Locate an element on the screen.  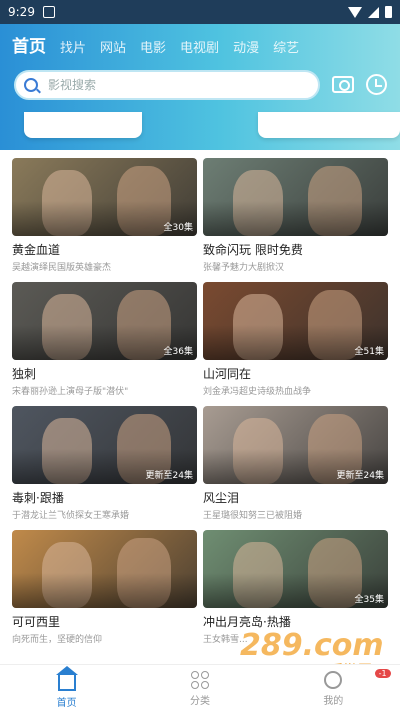
banner-card-left is located at coordinates (83, 125).